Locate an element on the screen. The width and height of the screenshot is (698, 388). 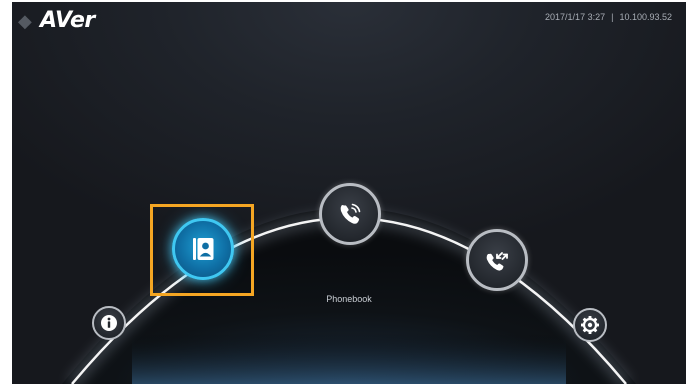
call-button is located at coordinates (350, 214).